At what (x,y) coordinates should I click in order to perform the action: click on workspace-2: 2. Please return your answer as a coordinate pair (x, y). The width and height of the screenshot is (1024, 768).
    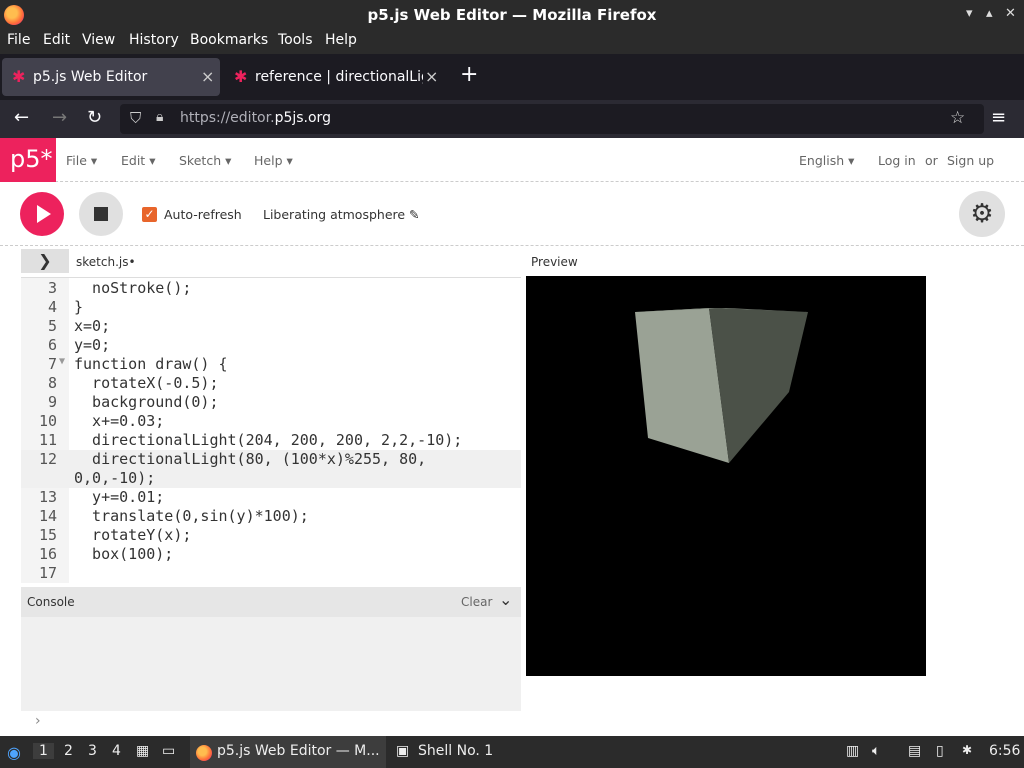
    Looking at the image, I should click on (68, 751).